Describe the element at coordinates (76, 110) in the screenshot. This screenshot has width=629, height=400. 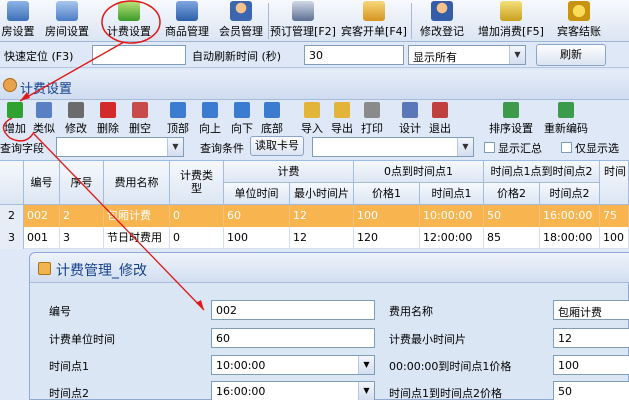
I see `pencil-icon` at that location.